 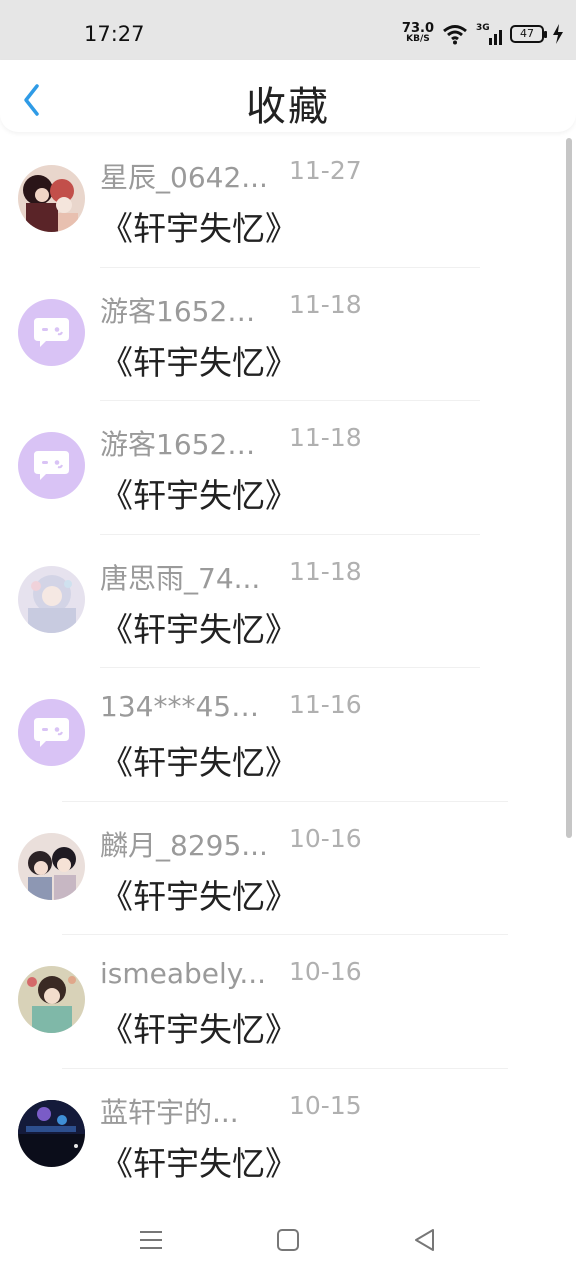 I want to click on network-type: 3G, so click(x=483, y=28).